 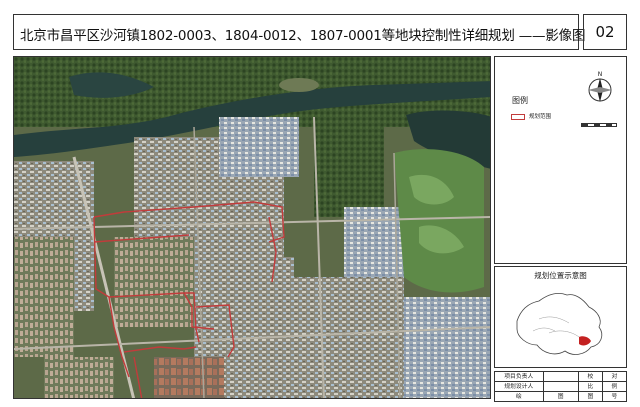 I want to click on table-row: 规划设计人 比 例, so click(x=561, y=386).